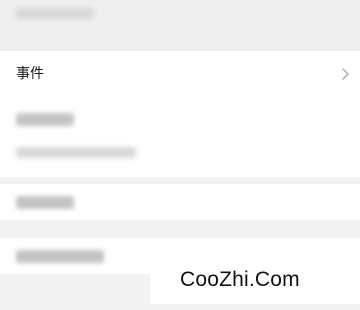 The image size is (360, 310). I want to click on blurred-row-b-title, so click(45, 119).